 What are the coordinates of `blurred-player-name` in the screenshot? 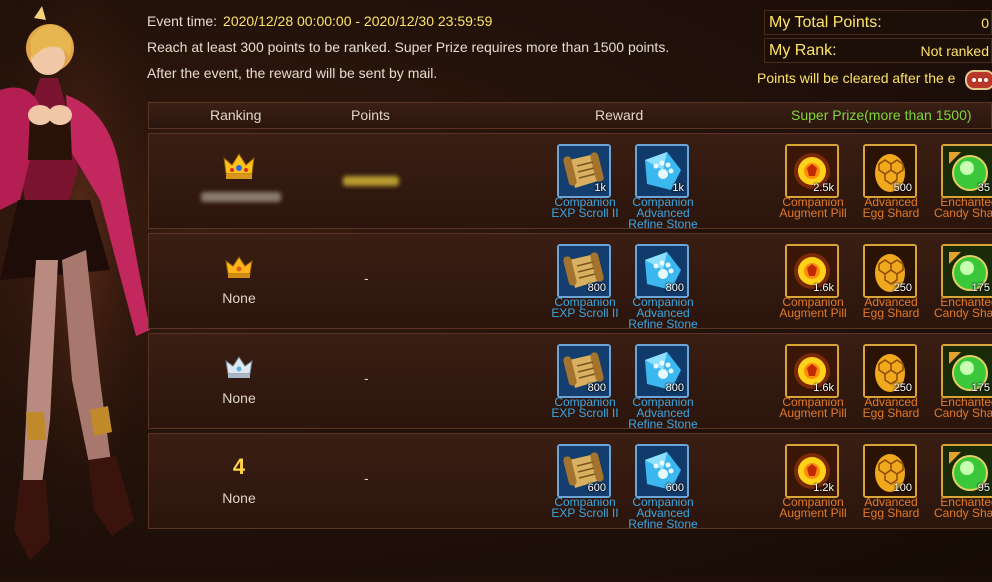 It's located at (241, 197).